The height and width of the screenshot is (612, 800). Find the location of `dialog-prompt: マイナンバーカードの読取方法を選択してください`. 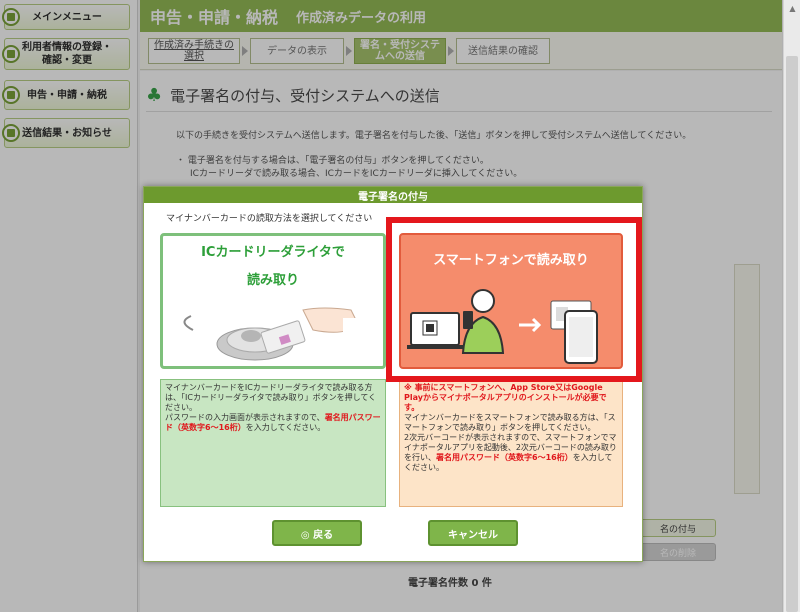

dialog-prompt: マイナンバーカードの読取方法を選択してください is located at coordinates (269, 219).